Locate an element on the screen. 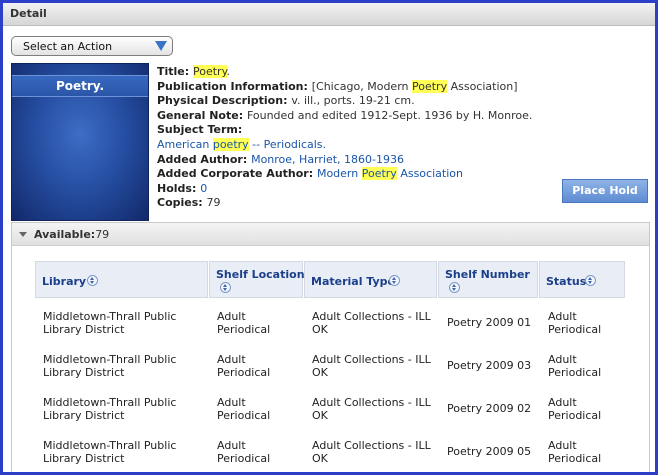 The image size is (658, 475). physical-description-value: v. ill., ports. 19-21 cm. is located at coordinates (353, 101).